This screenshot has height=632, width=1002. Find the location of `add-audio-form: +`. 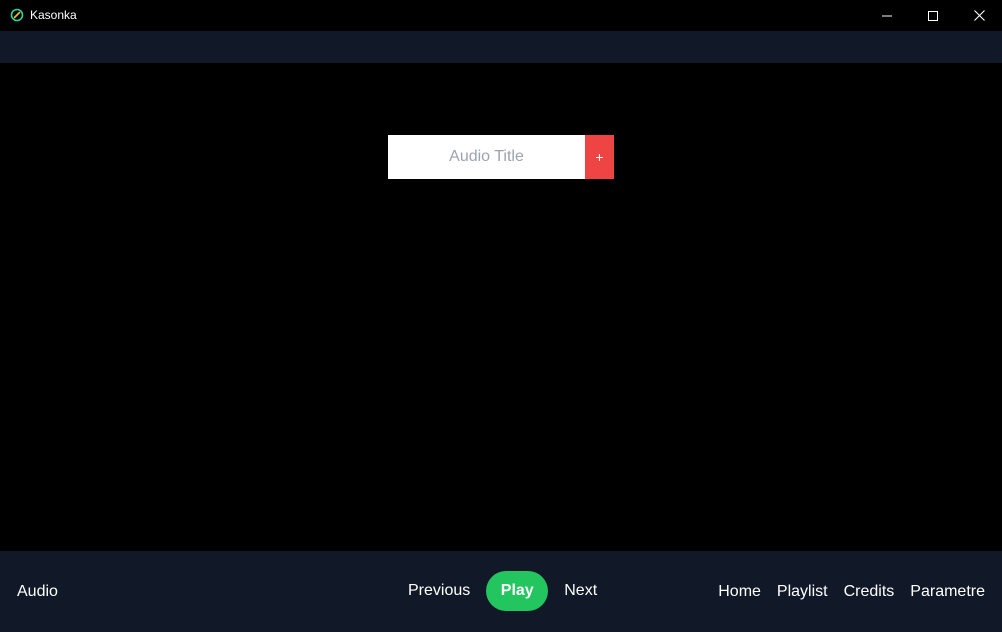

add-audio-form: + is located at coordinates (501, 157).